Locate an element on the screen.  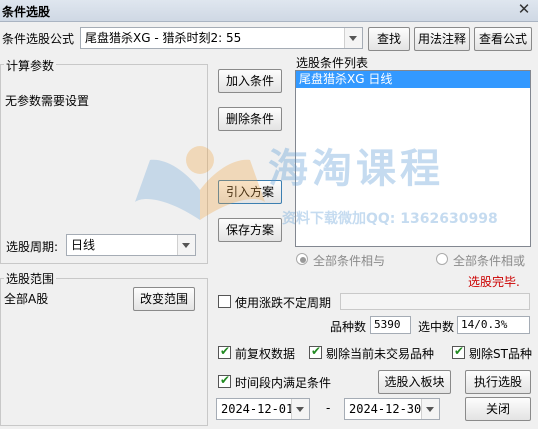
end-date-picker: 2024-12-30 is located at coordinates (392, 409).